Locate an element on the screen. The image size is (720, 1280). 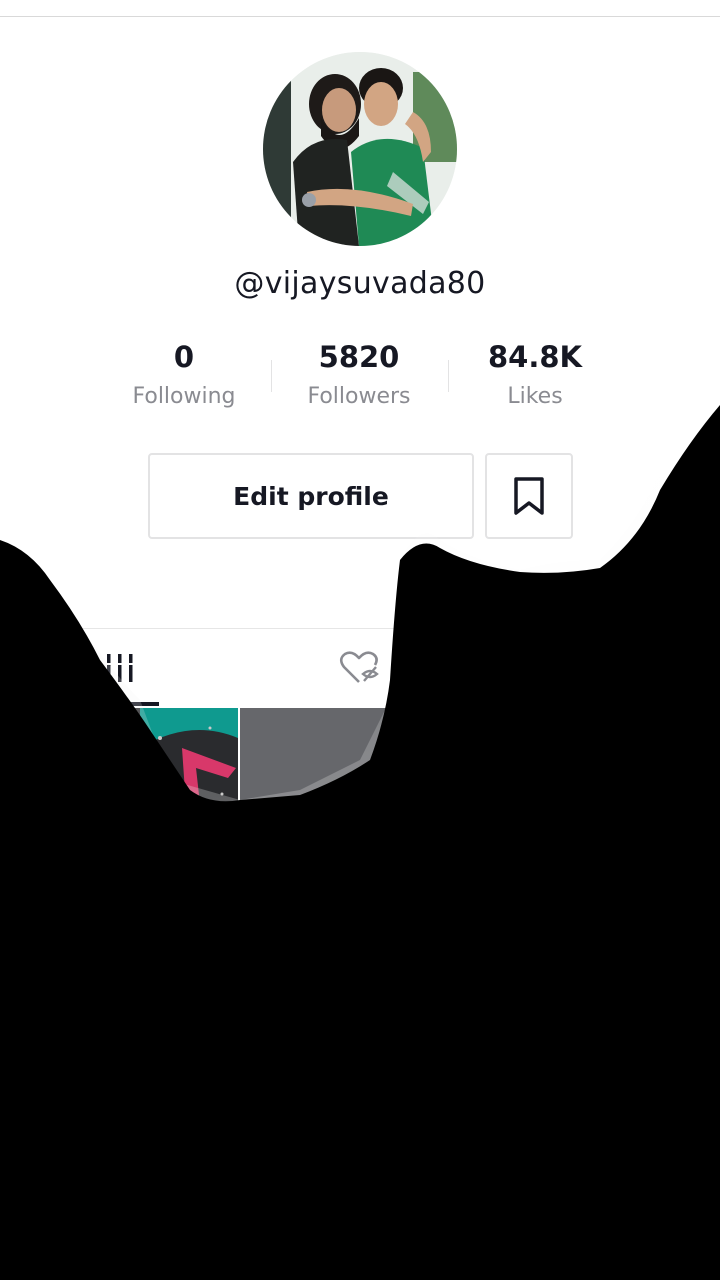
likes-count: 84.8K is located at coordinates (535, 357).